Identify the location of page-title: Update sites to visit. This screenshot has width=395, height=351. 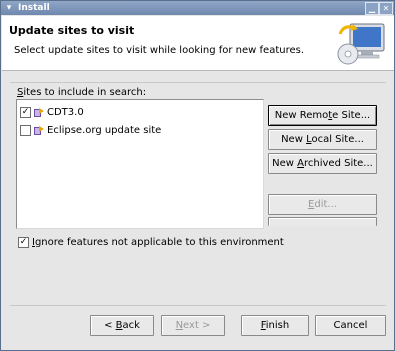
(72, 30).